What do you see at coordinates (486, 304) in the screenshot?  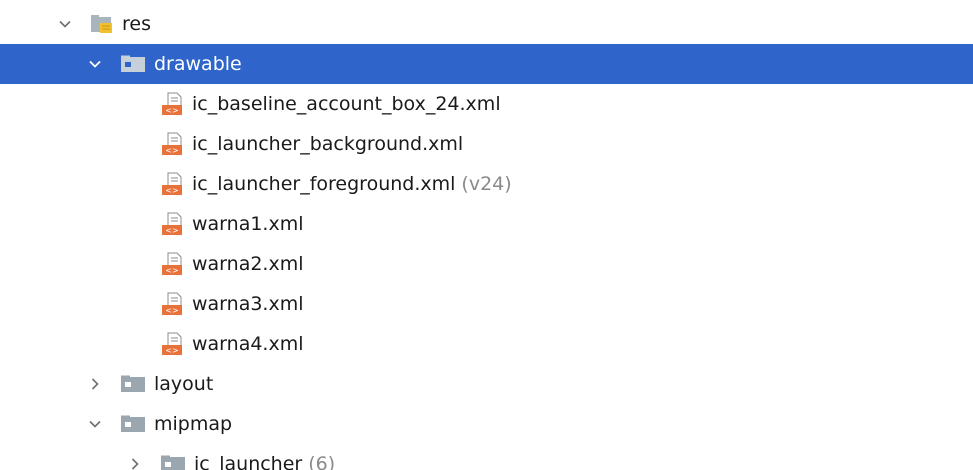 I see `tree-node-file: <> warna3.xml` at bounding box center [486, 304].